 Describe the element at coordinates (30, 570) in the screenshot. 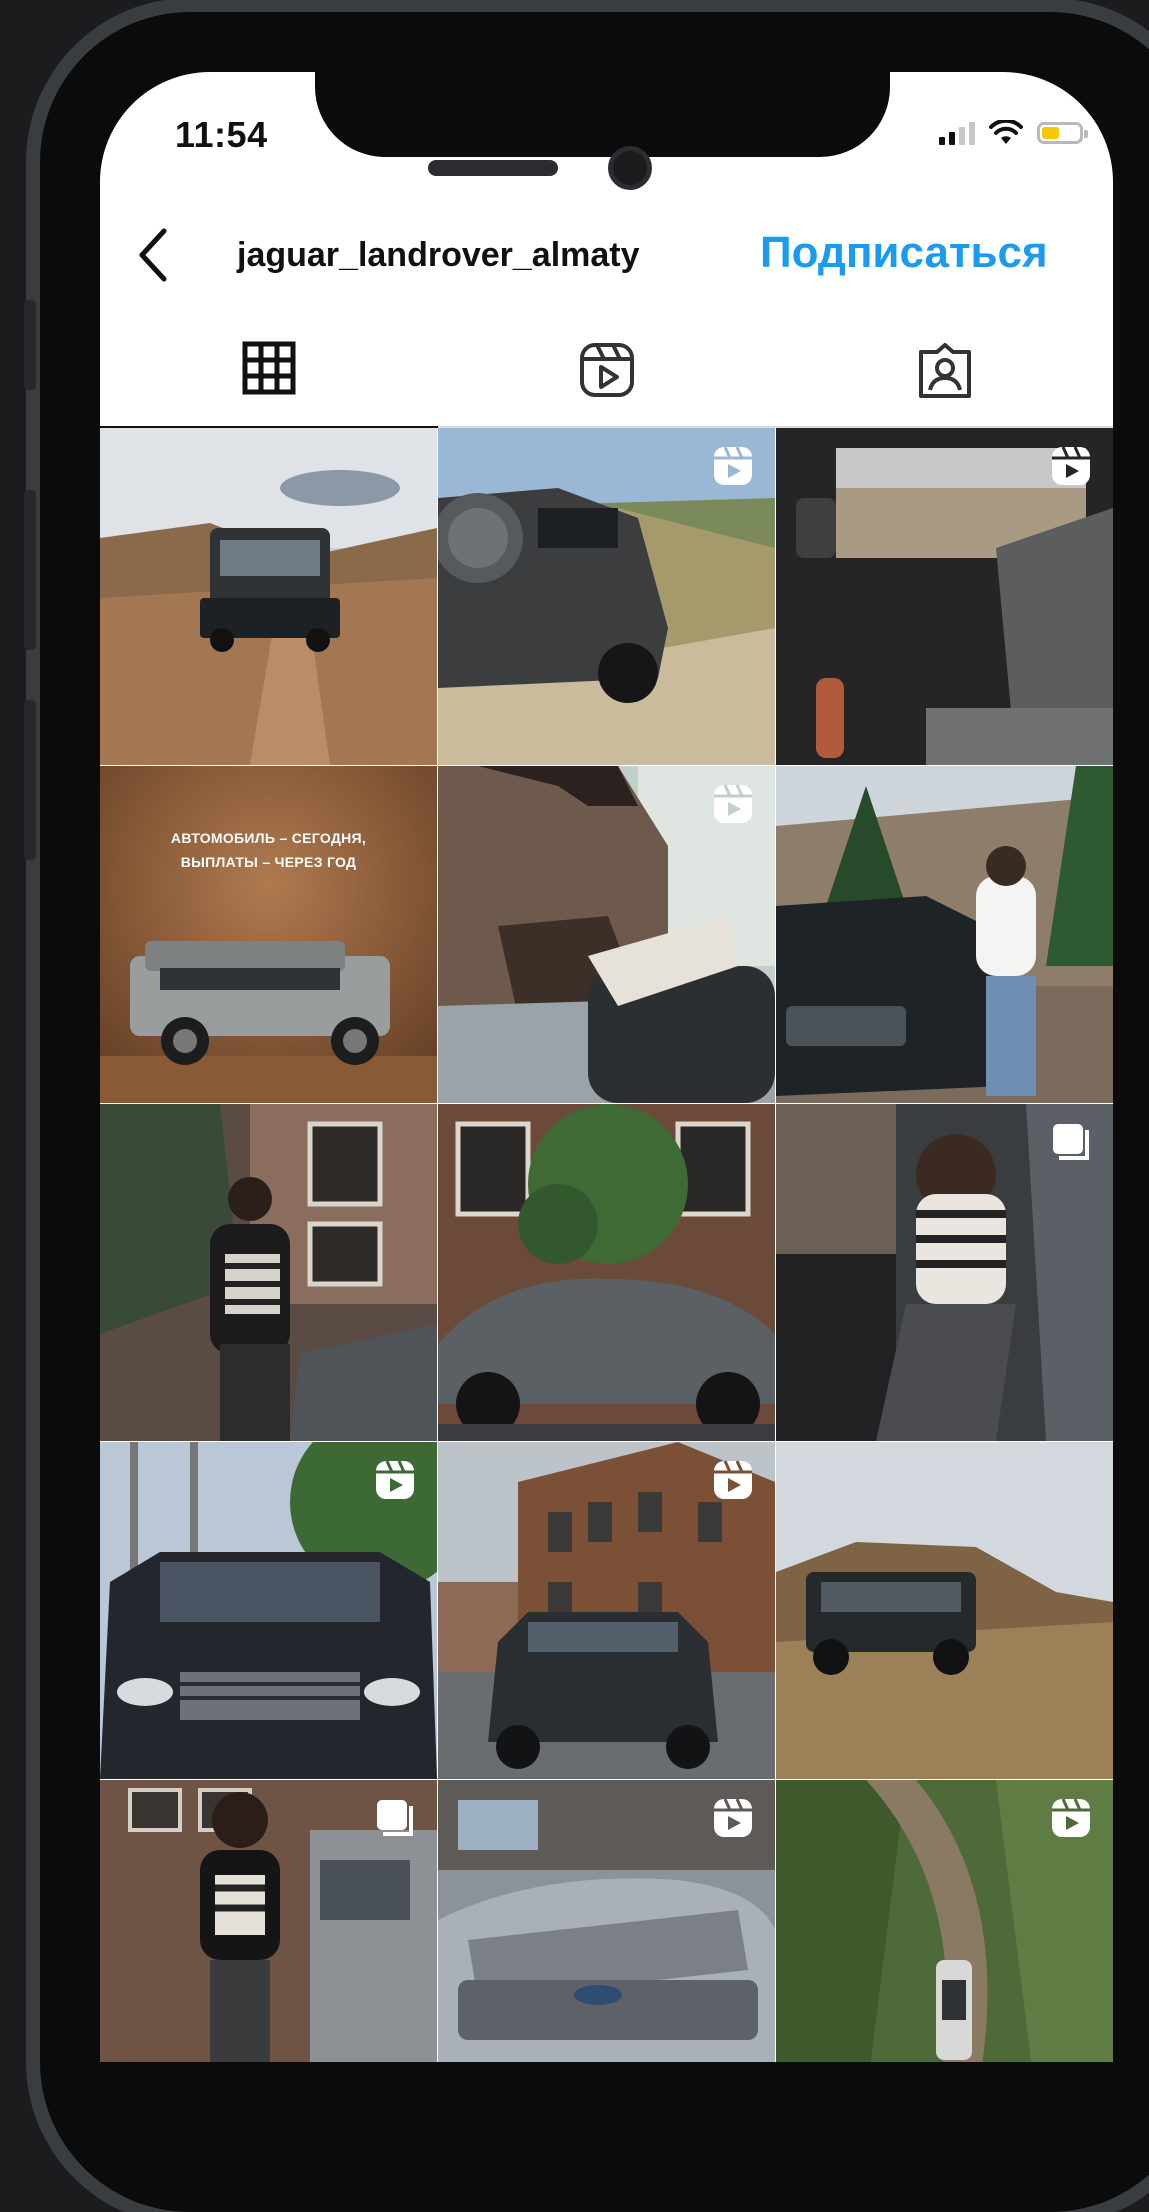

I see `volume-up-button` at that location.